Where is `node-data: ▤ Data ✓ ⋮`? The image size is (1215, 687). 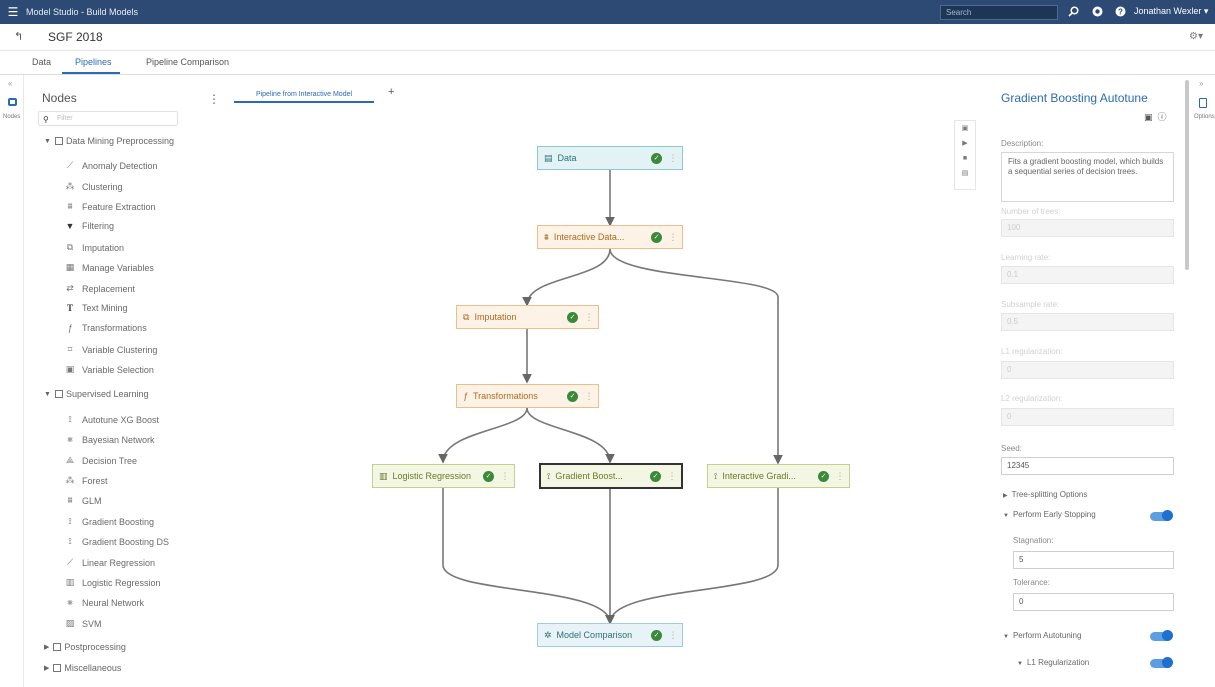 node-data: ▤ Data ✓ ⋮ is located at coordinates (610, 158).